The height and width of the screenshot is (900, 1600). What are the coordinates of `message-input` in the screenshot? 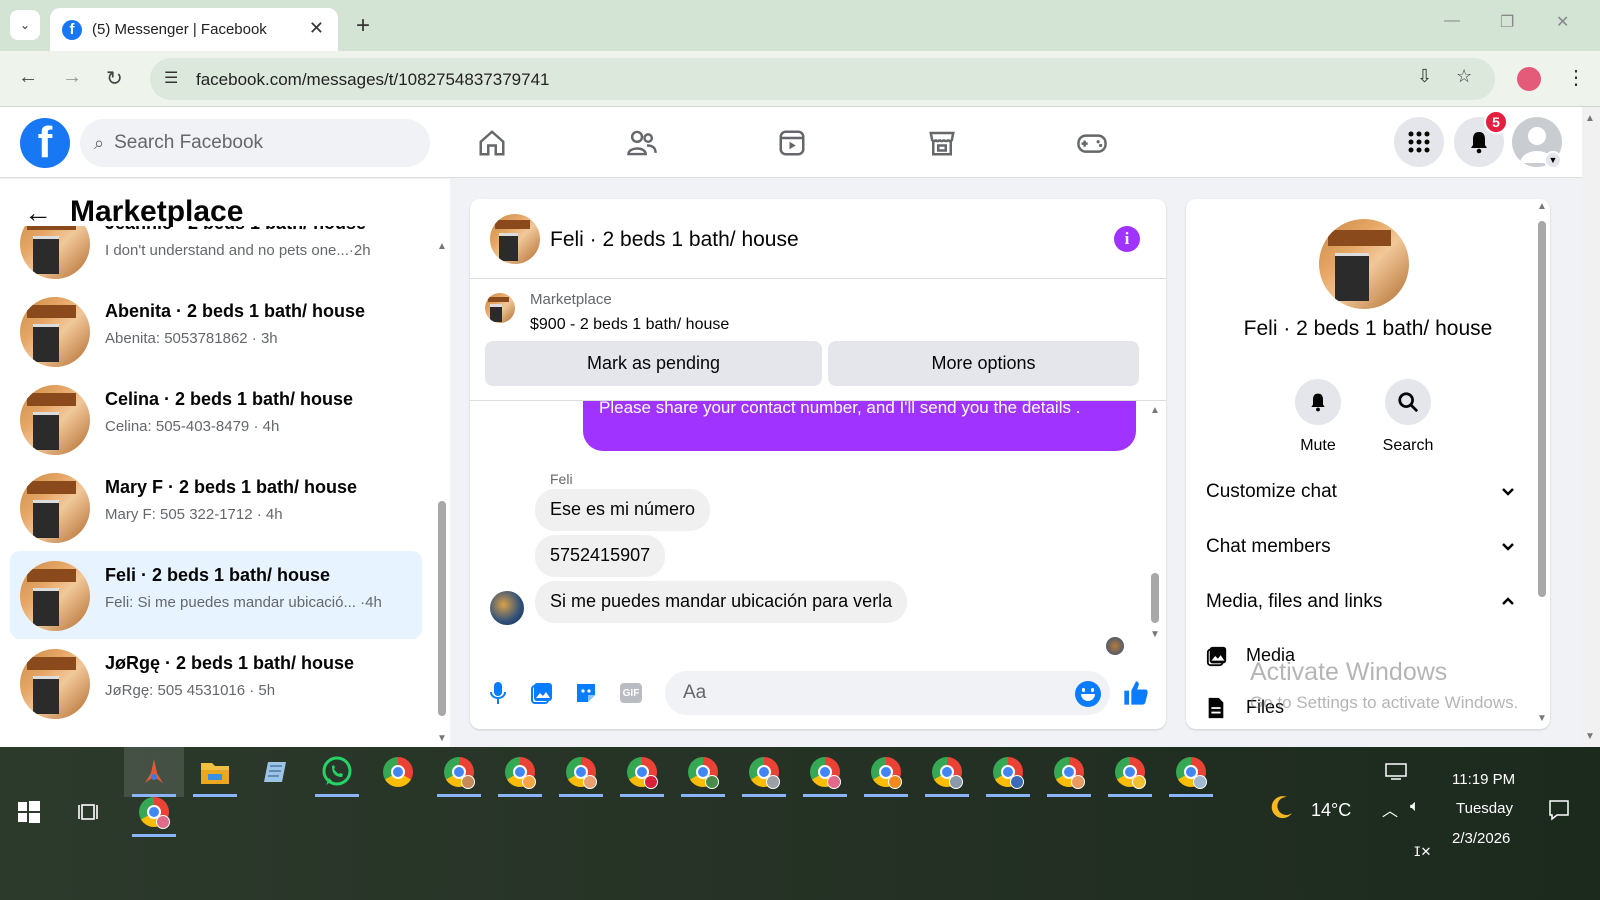 It's located at (887, 693).